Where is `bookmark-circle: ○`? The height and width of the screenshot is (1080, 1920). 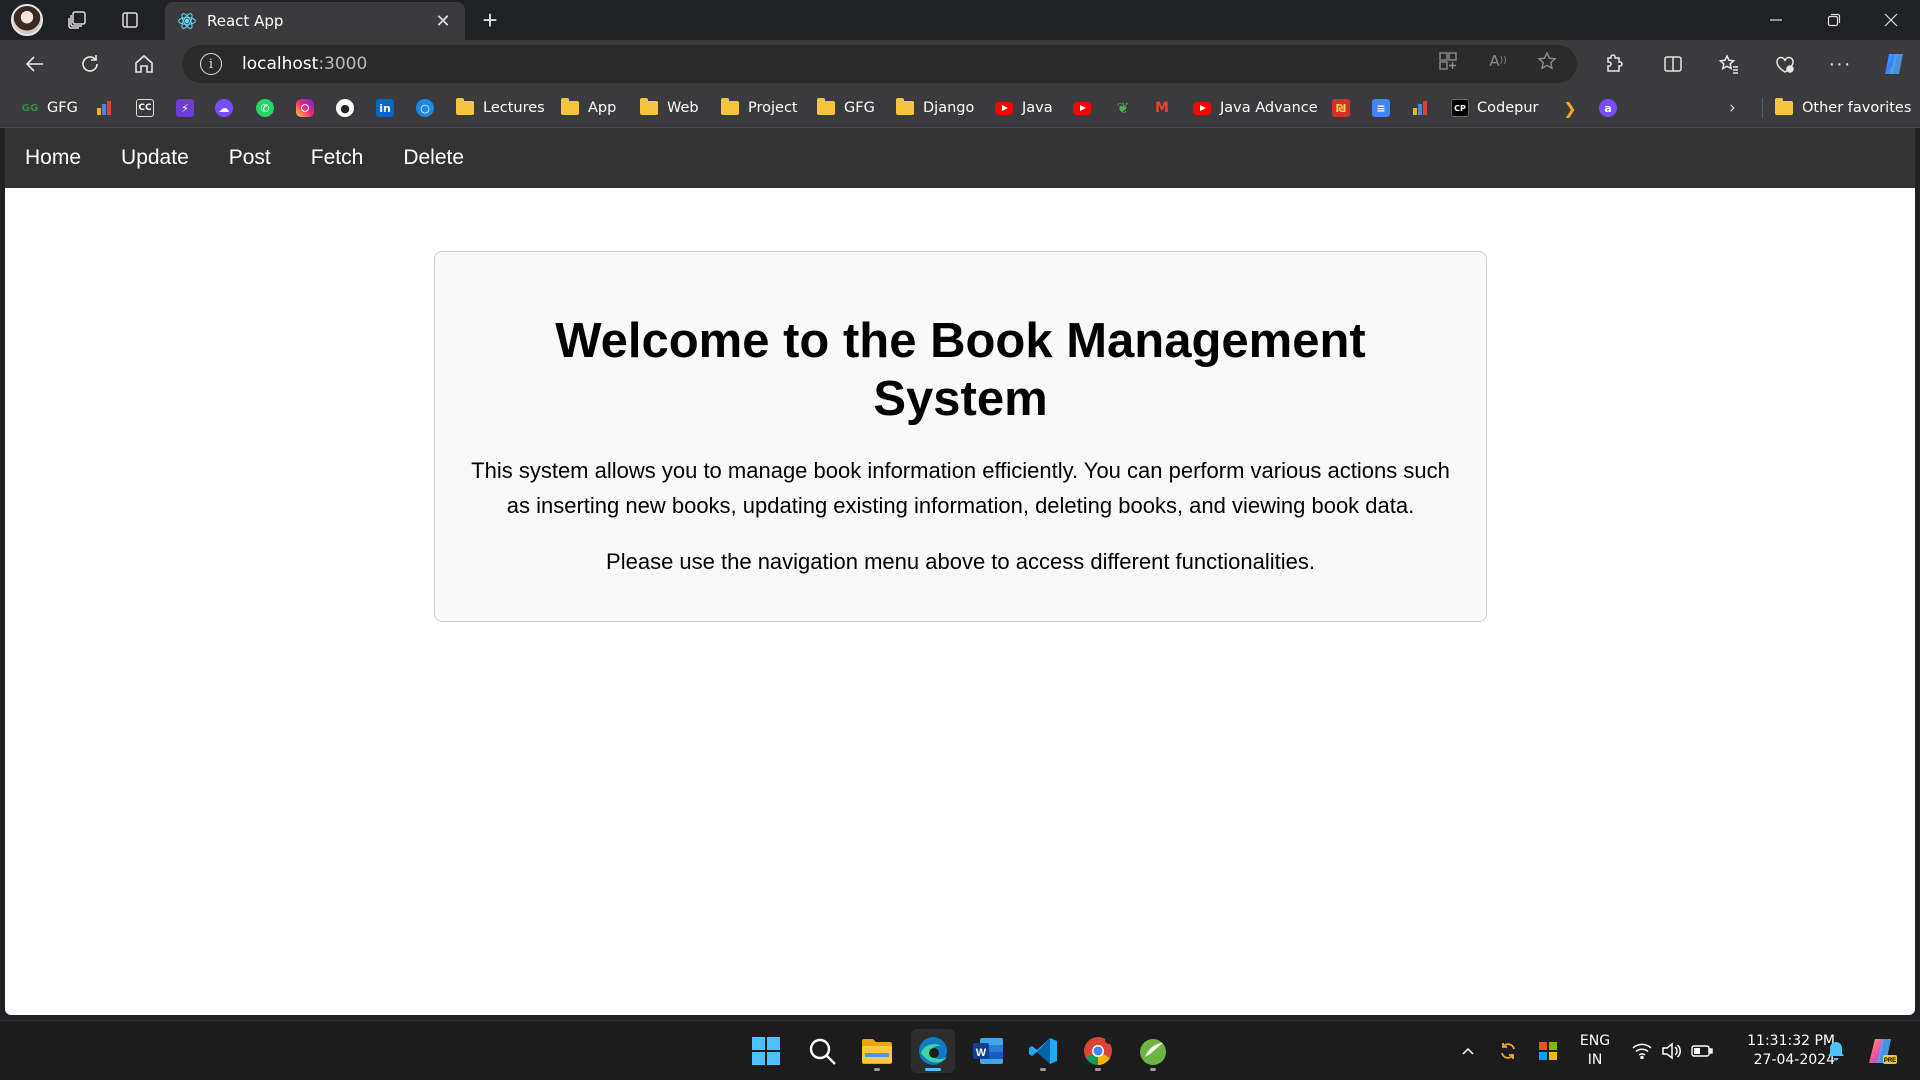
bookmark-circle: ○ is located at coordinates (429, 108).